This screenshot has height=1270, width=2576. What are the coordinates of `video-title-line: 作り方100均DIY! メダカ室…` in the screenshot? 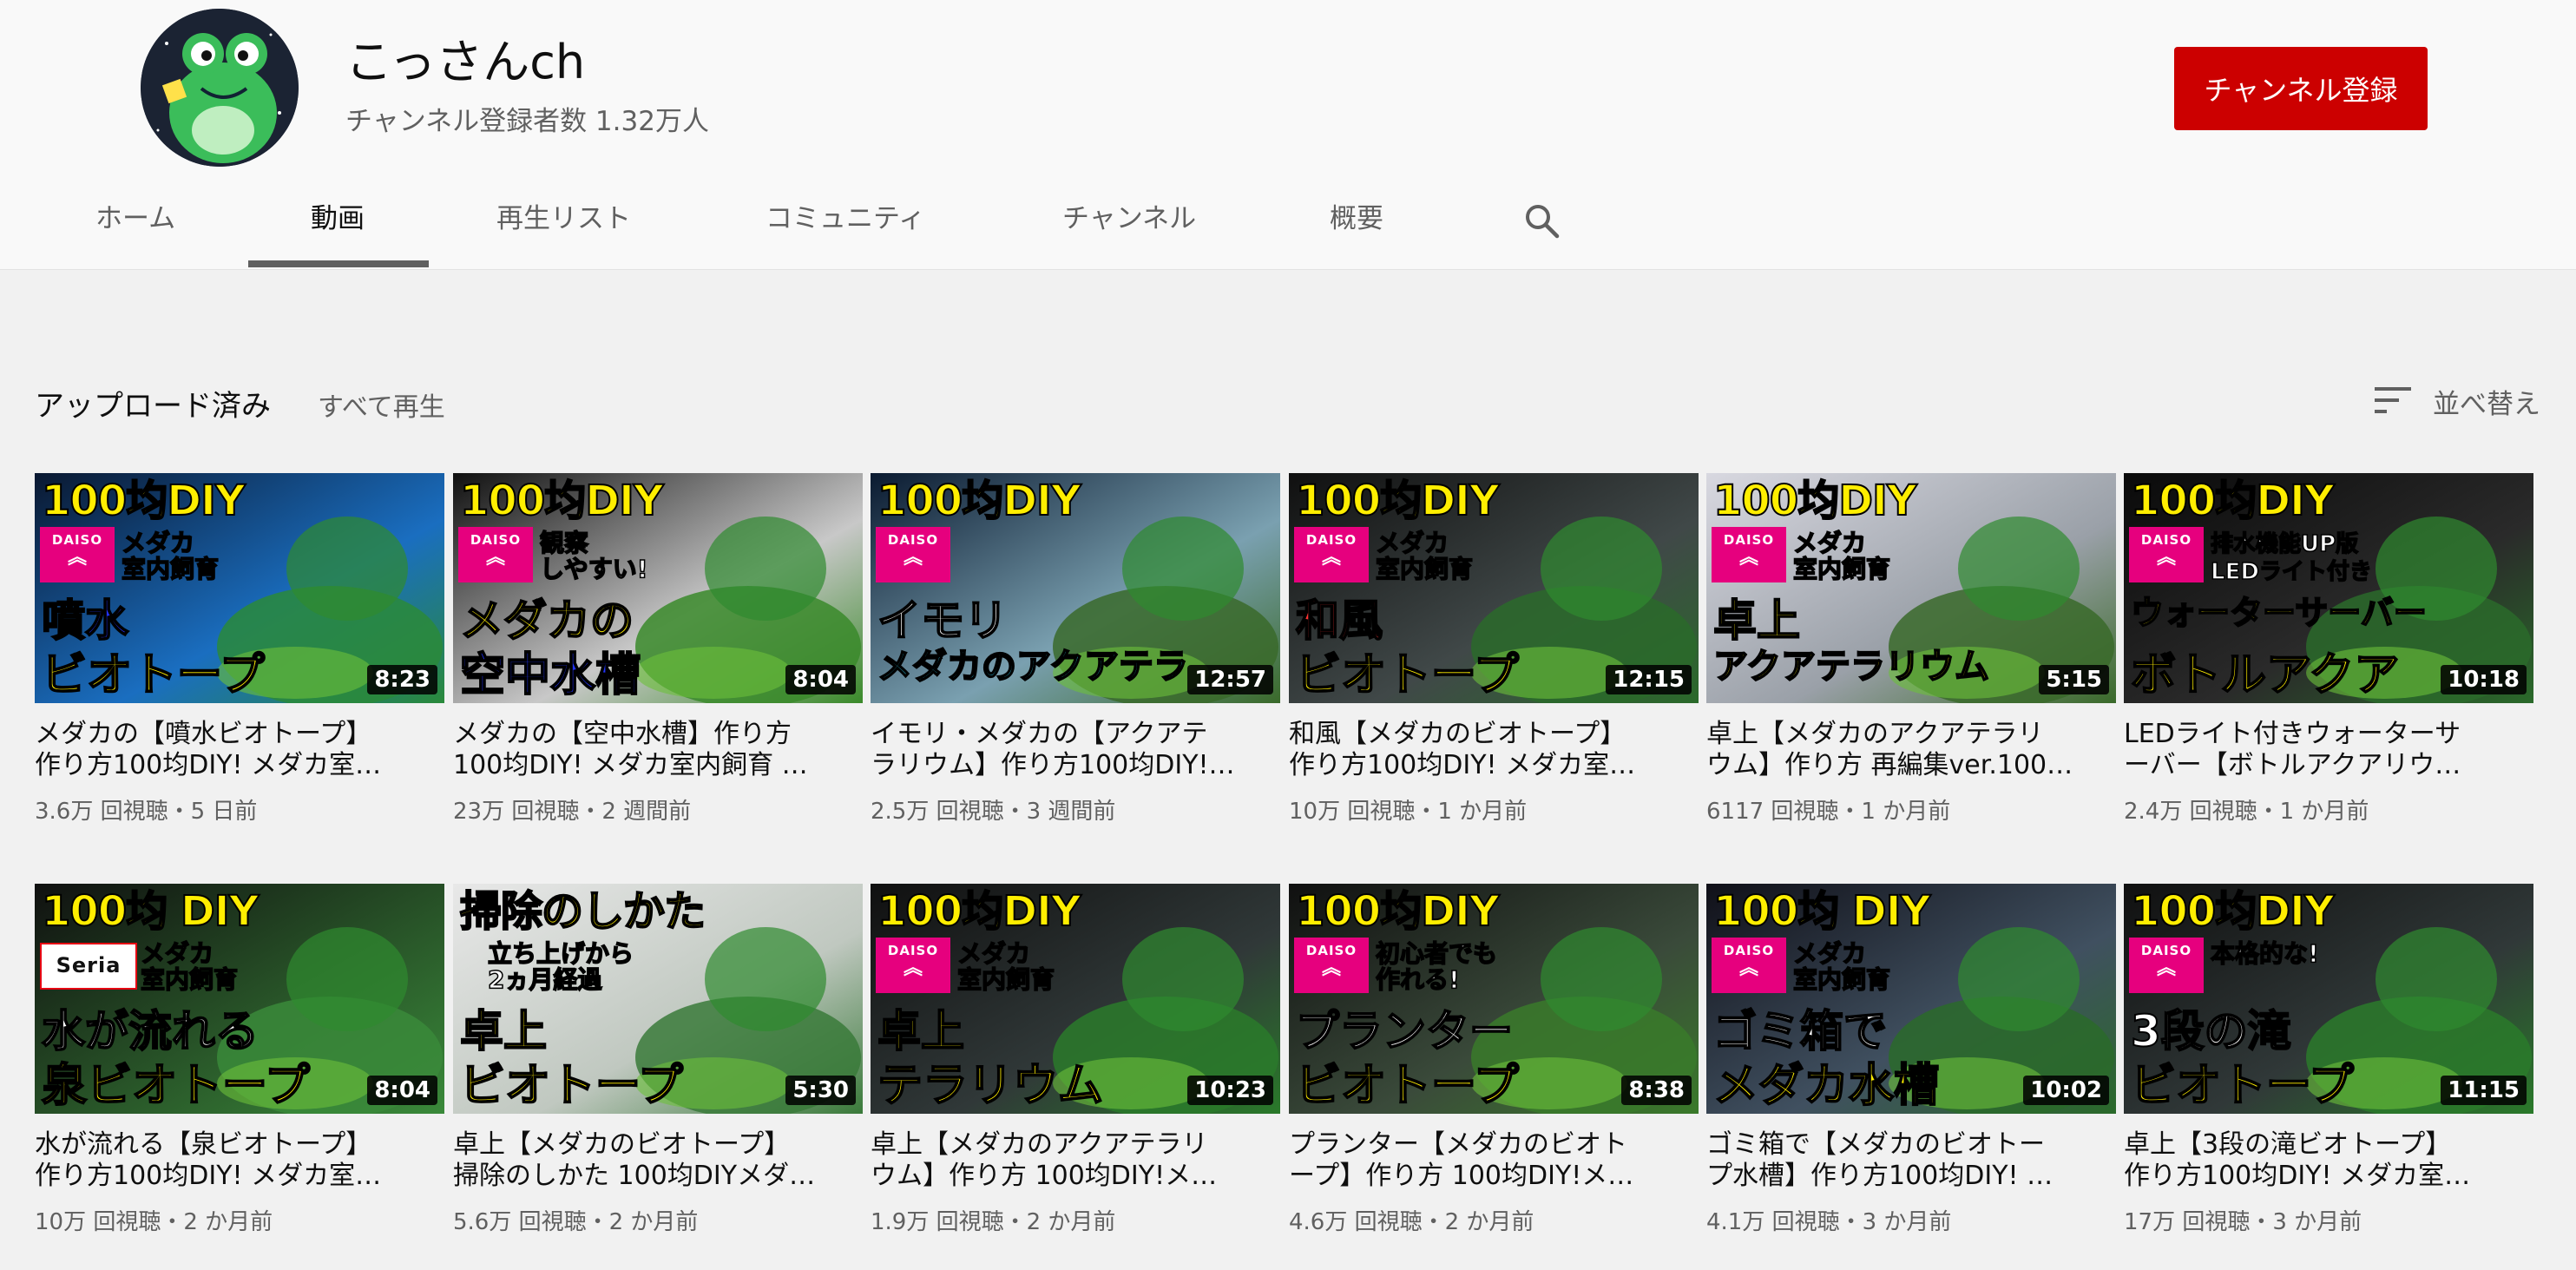 It's located at (2298, 1176).